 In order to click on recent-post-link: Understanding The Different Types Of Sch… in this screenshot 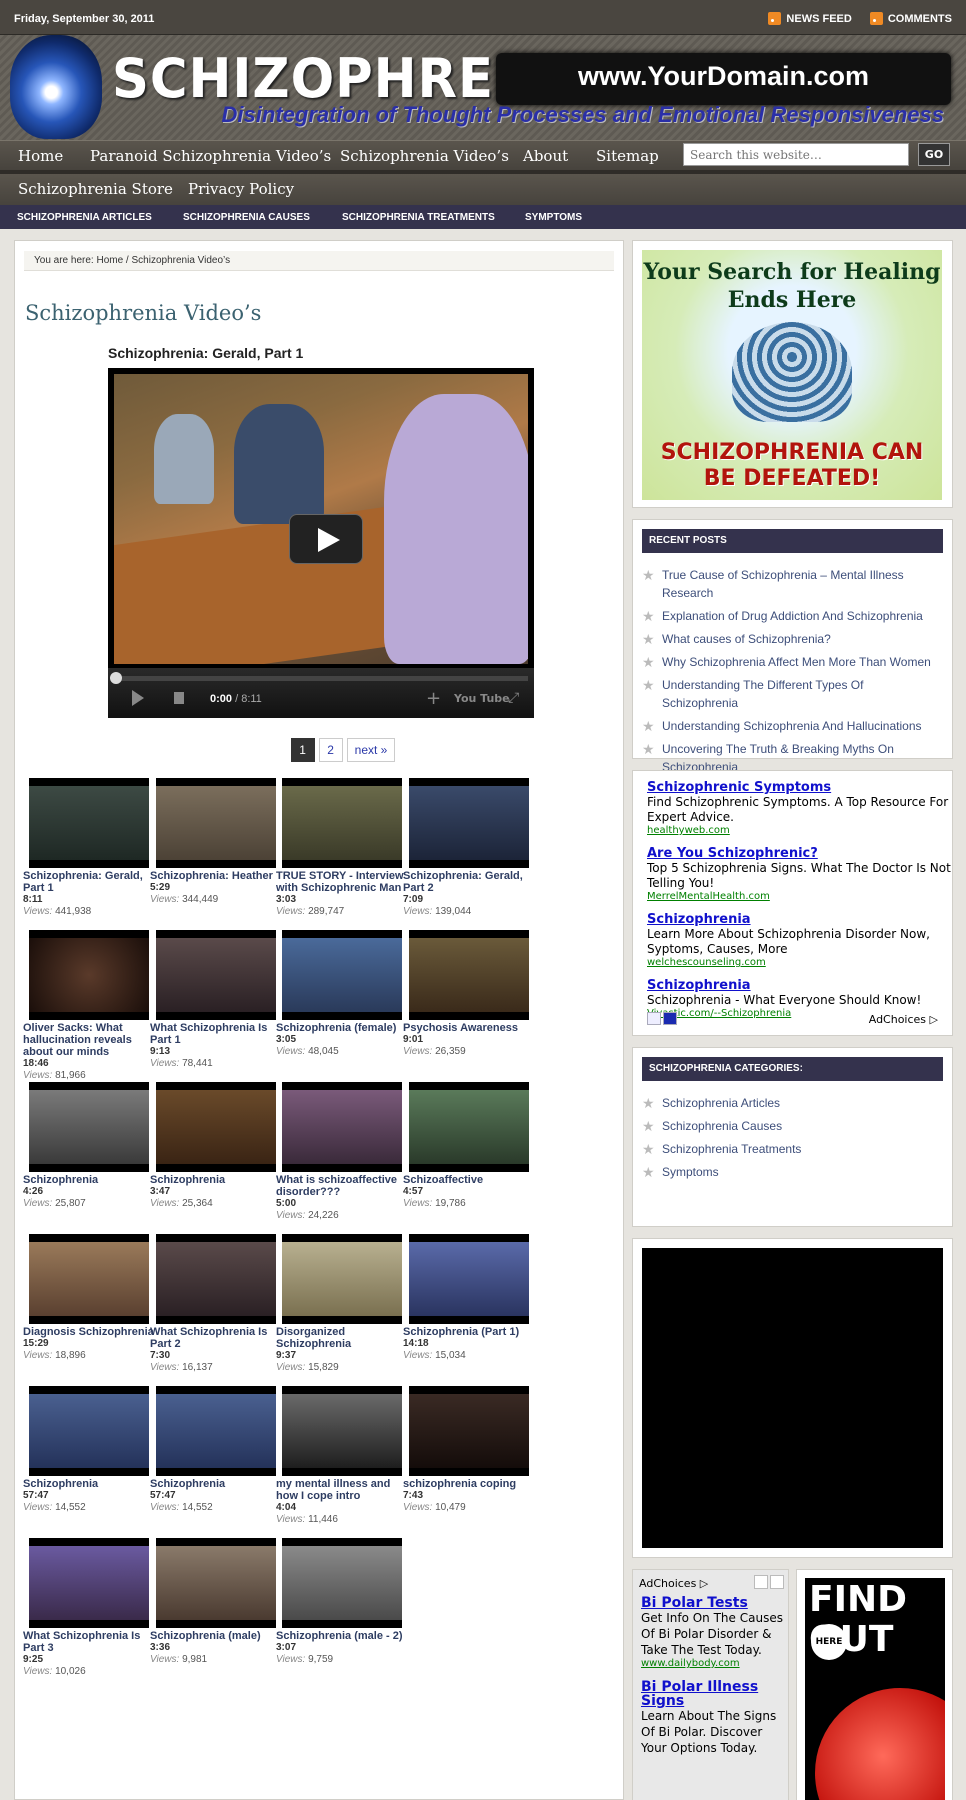, I will do `click(792, 694)`.